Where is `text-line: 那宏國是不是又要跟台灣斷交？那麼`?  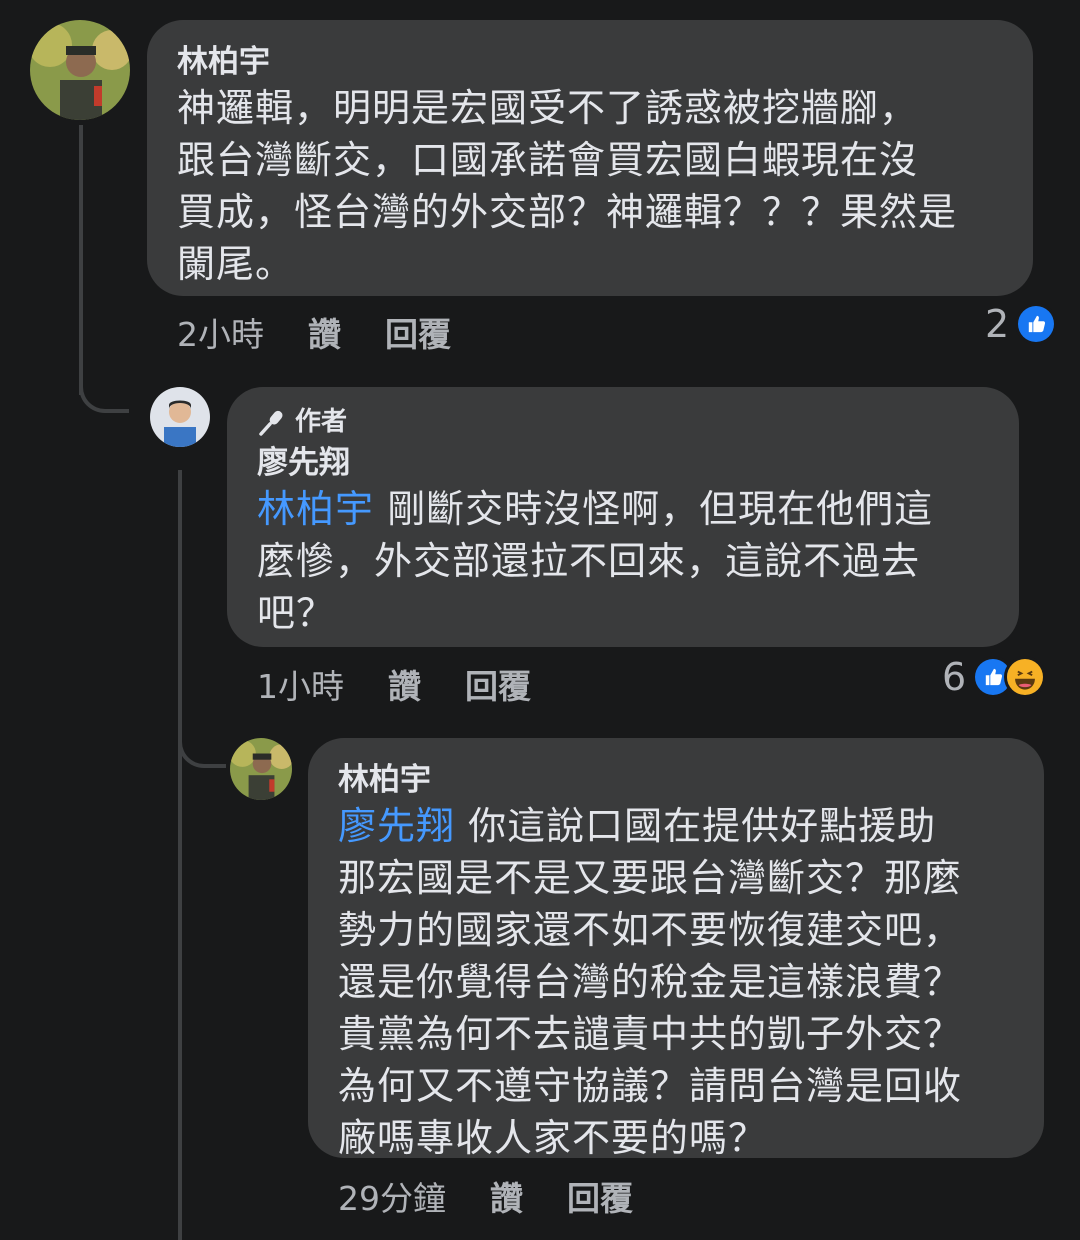
text-line: 那宏國是不是又要跟台灣斷交？那麼 is located at coordinates (650, 878).